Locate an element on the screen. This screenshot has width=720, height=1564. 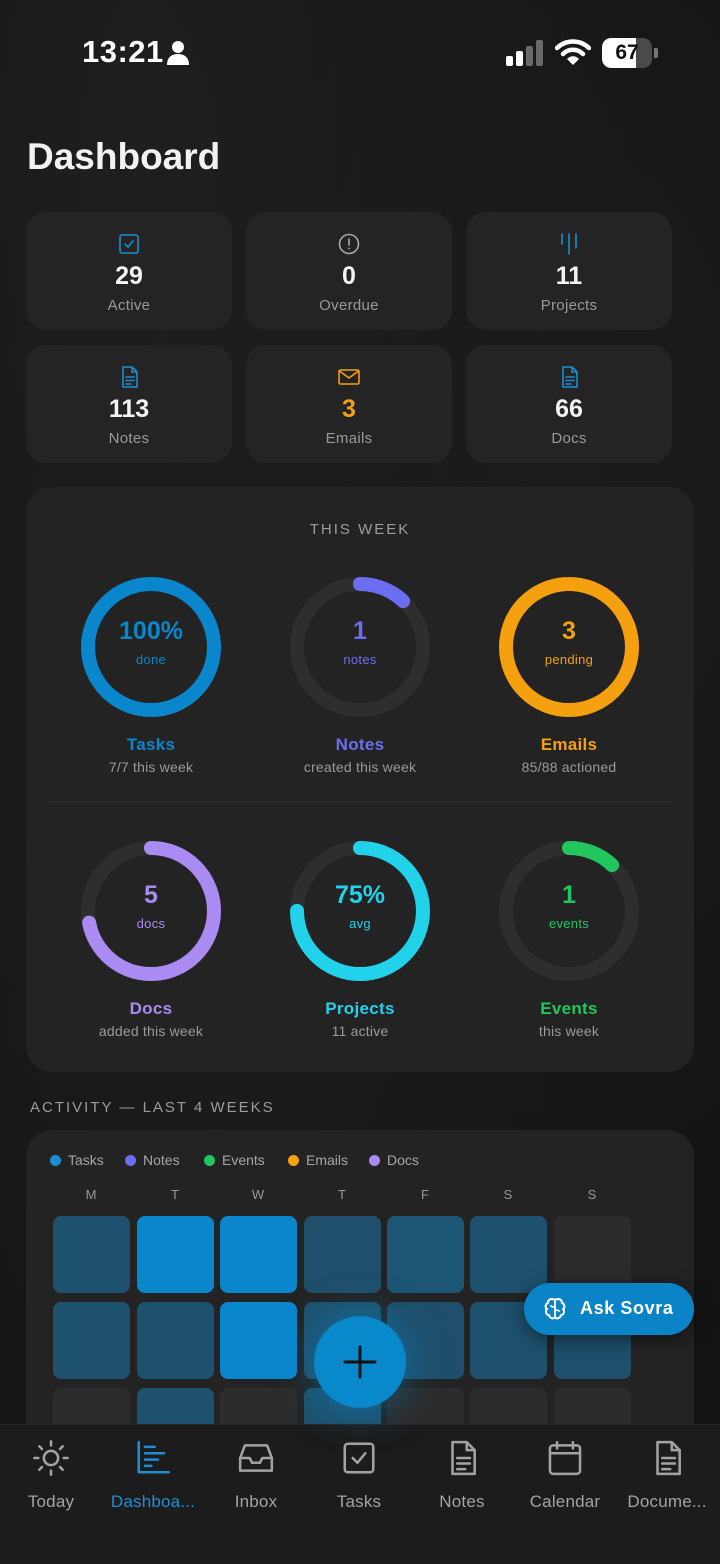
tab-label: Calendar is located at coordinates (565, 1501).